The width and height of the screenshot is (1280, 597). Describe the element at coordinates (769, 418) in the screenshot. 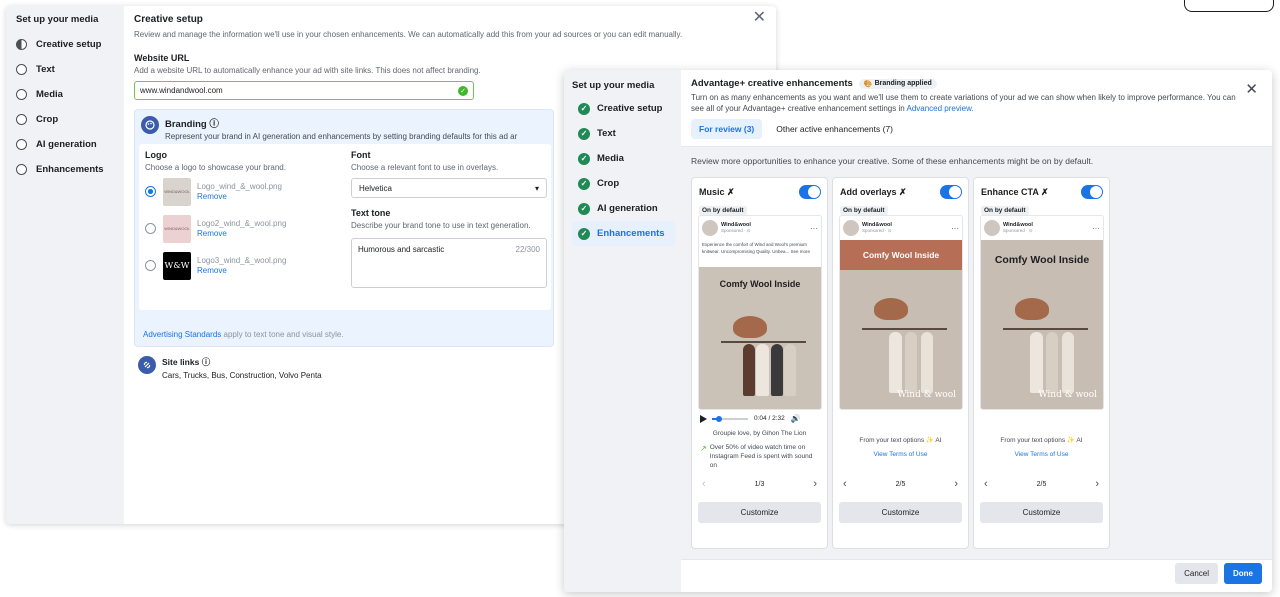

I see `playback-time: 0:04 / 2:32` at that location.